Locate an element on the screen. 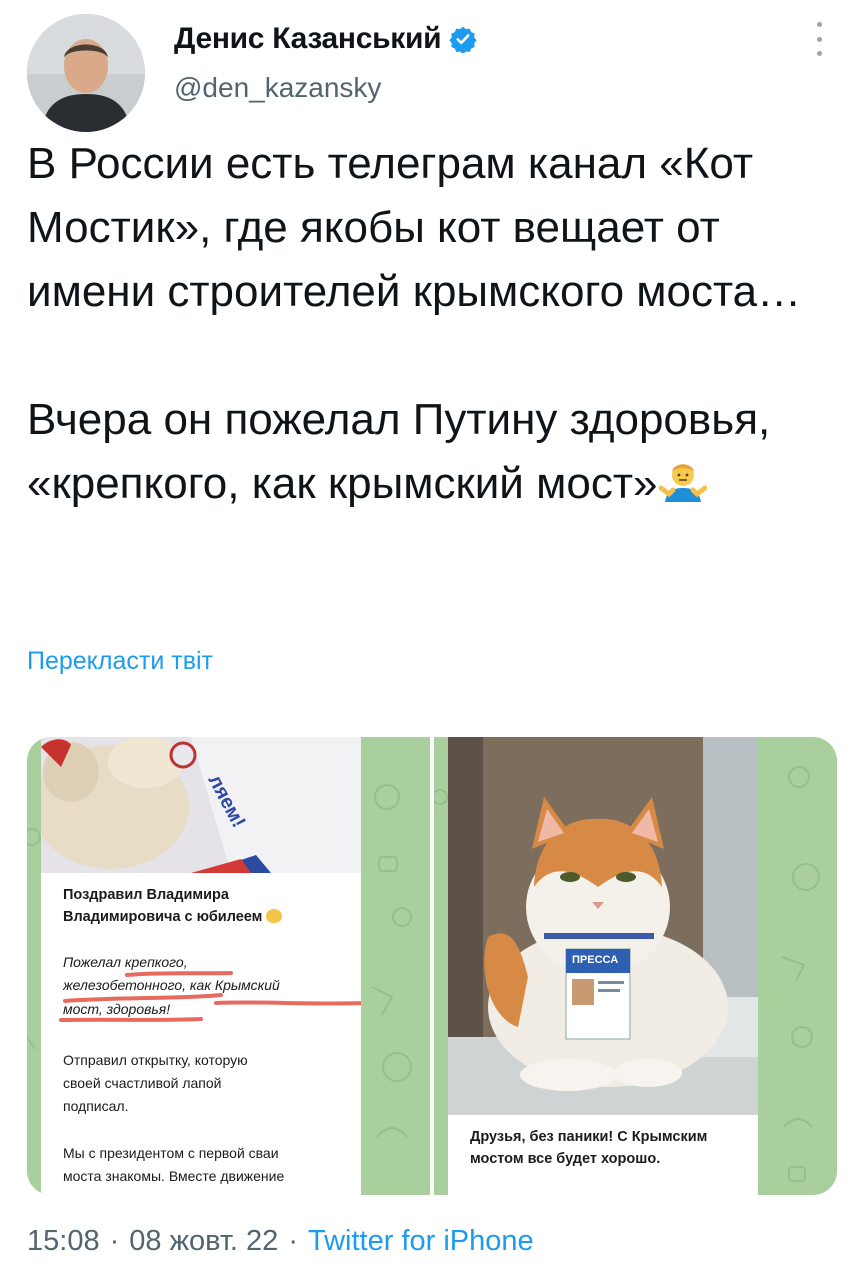 The image size is (863, 1280). press-badge-text: ПРЕССА is located at coordinates (595, 960).